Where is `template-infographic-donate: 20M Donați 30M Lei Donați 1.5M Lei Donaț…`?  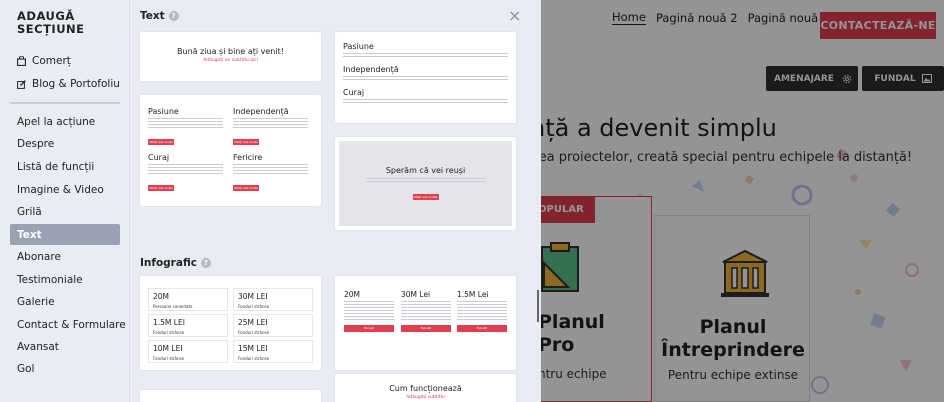 template-infographic-donate: 20M Donați 30M Lei Donați 1.5M Lei Donaț… is located at coordinates (425, 323).